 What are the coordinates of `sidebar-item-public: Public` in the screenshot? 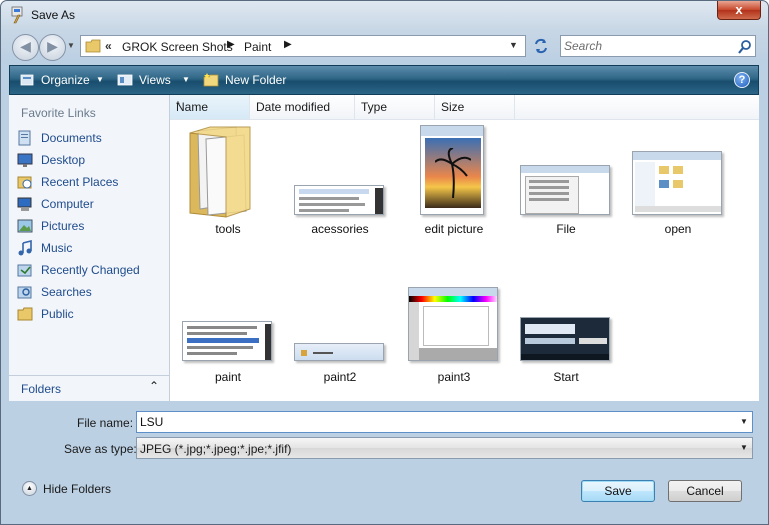 It's located at (92, 314).